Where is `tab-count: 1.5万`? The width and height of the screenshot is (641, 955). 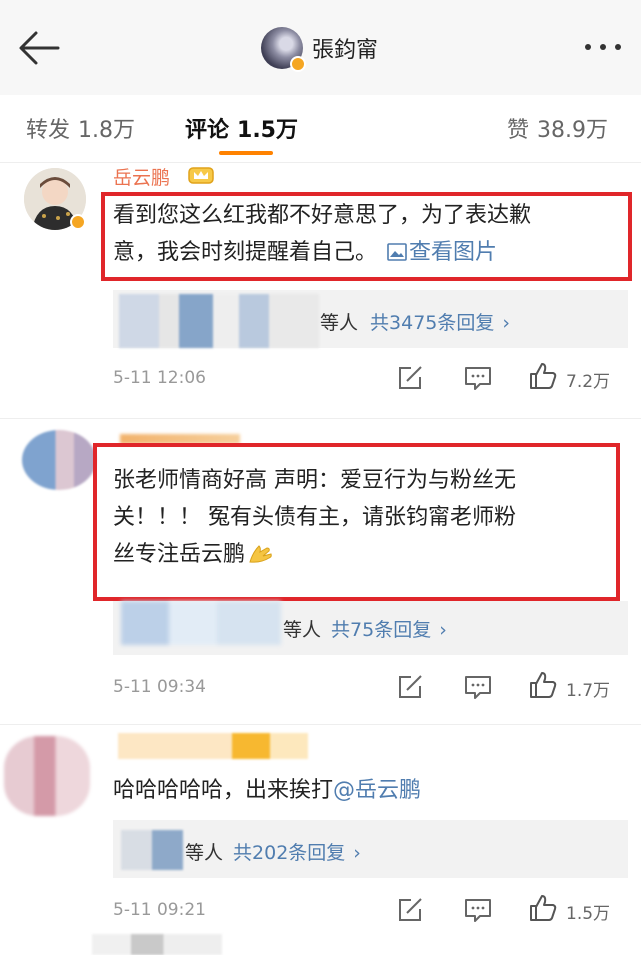
tab-count: 1.5万 is located at coordinates (267, 130).